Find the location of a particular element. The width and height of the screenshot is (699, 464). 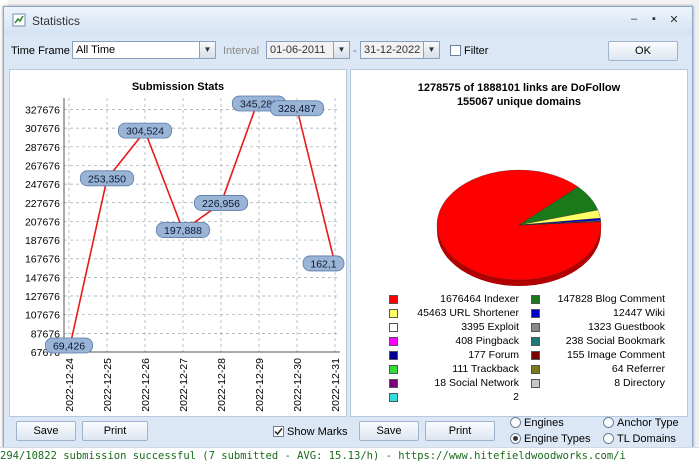

legend-label: 177 Forum is located at coordinates (493, 355).